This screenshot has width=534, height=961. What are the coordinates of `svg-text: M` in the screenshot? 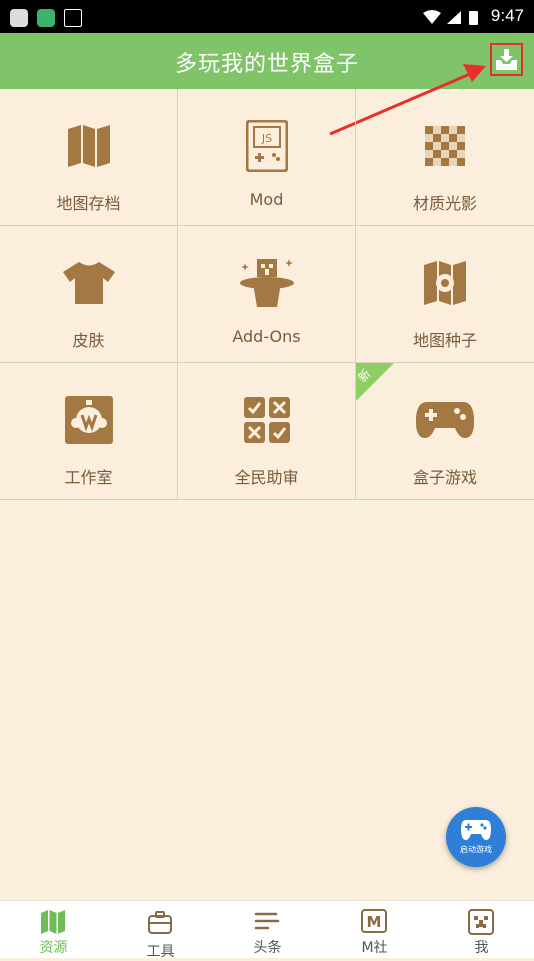 It's located at (374, 922).